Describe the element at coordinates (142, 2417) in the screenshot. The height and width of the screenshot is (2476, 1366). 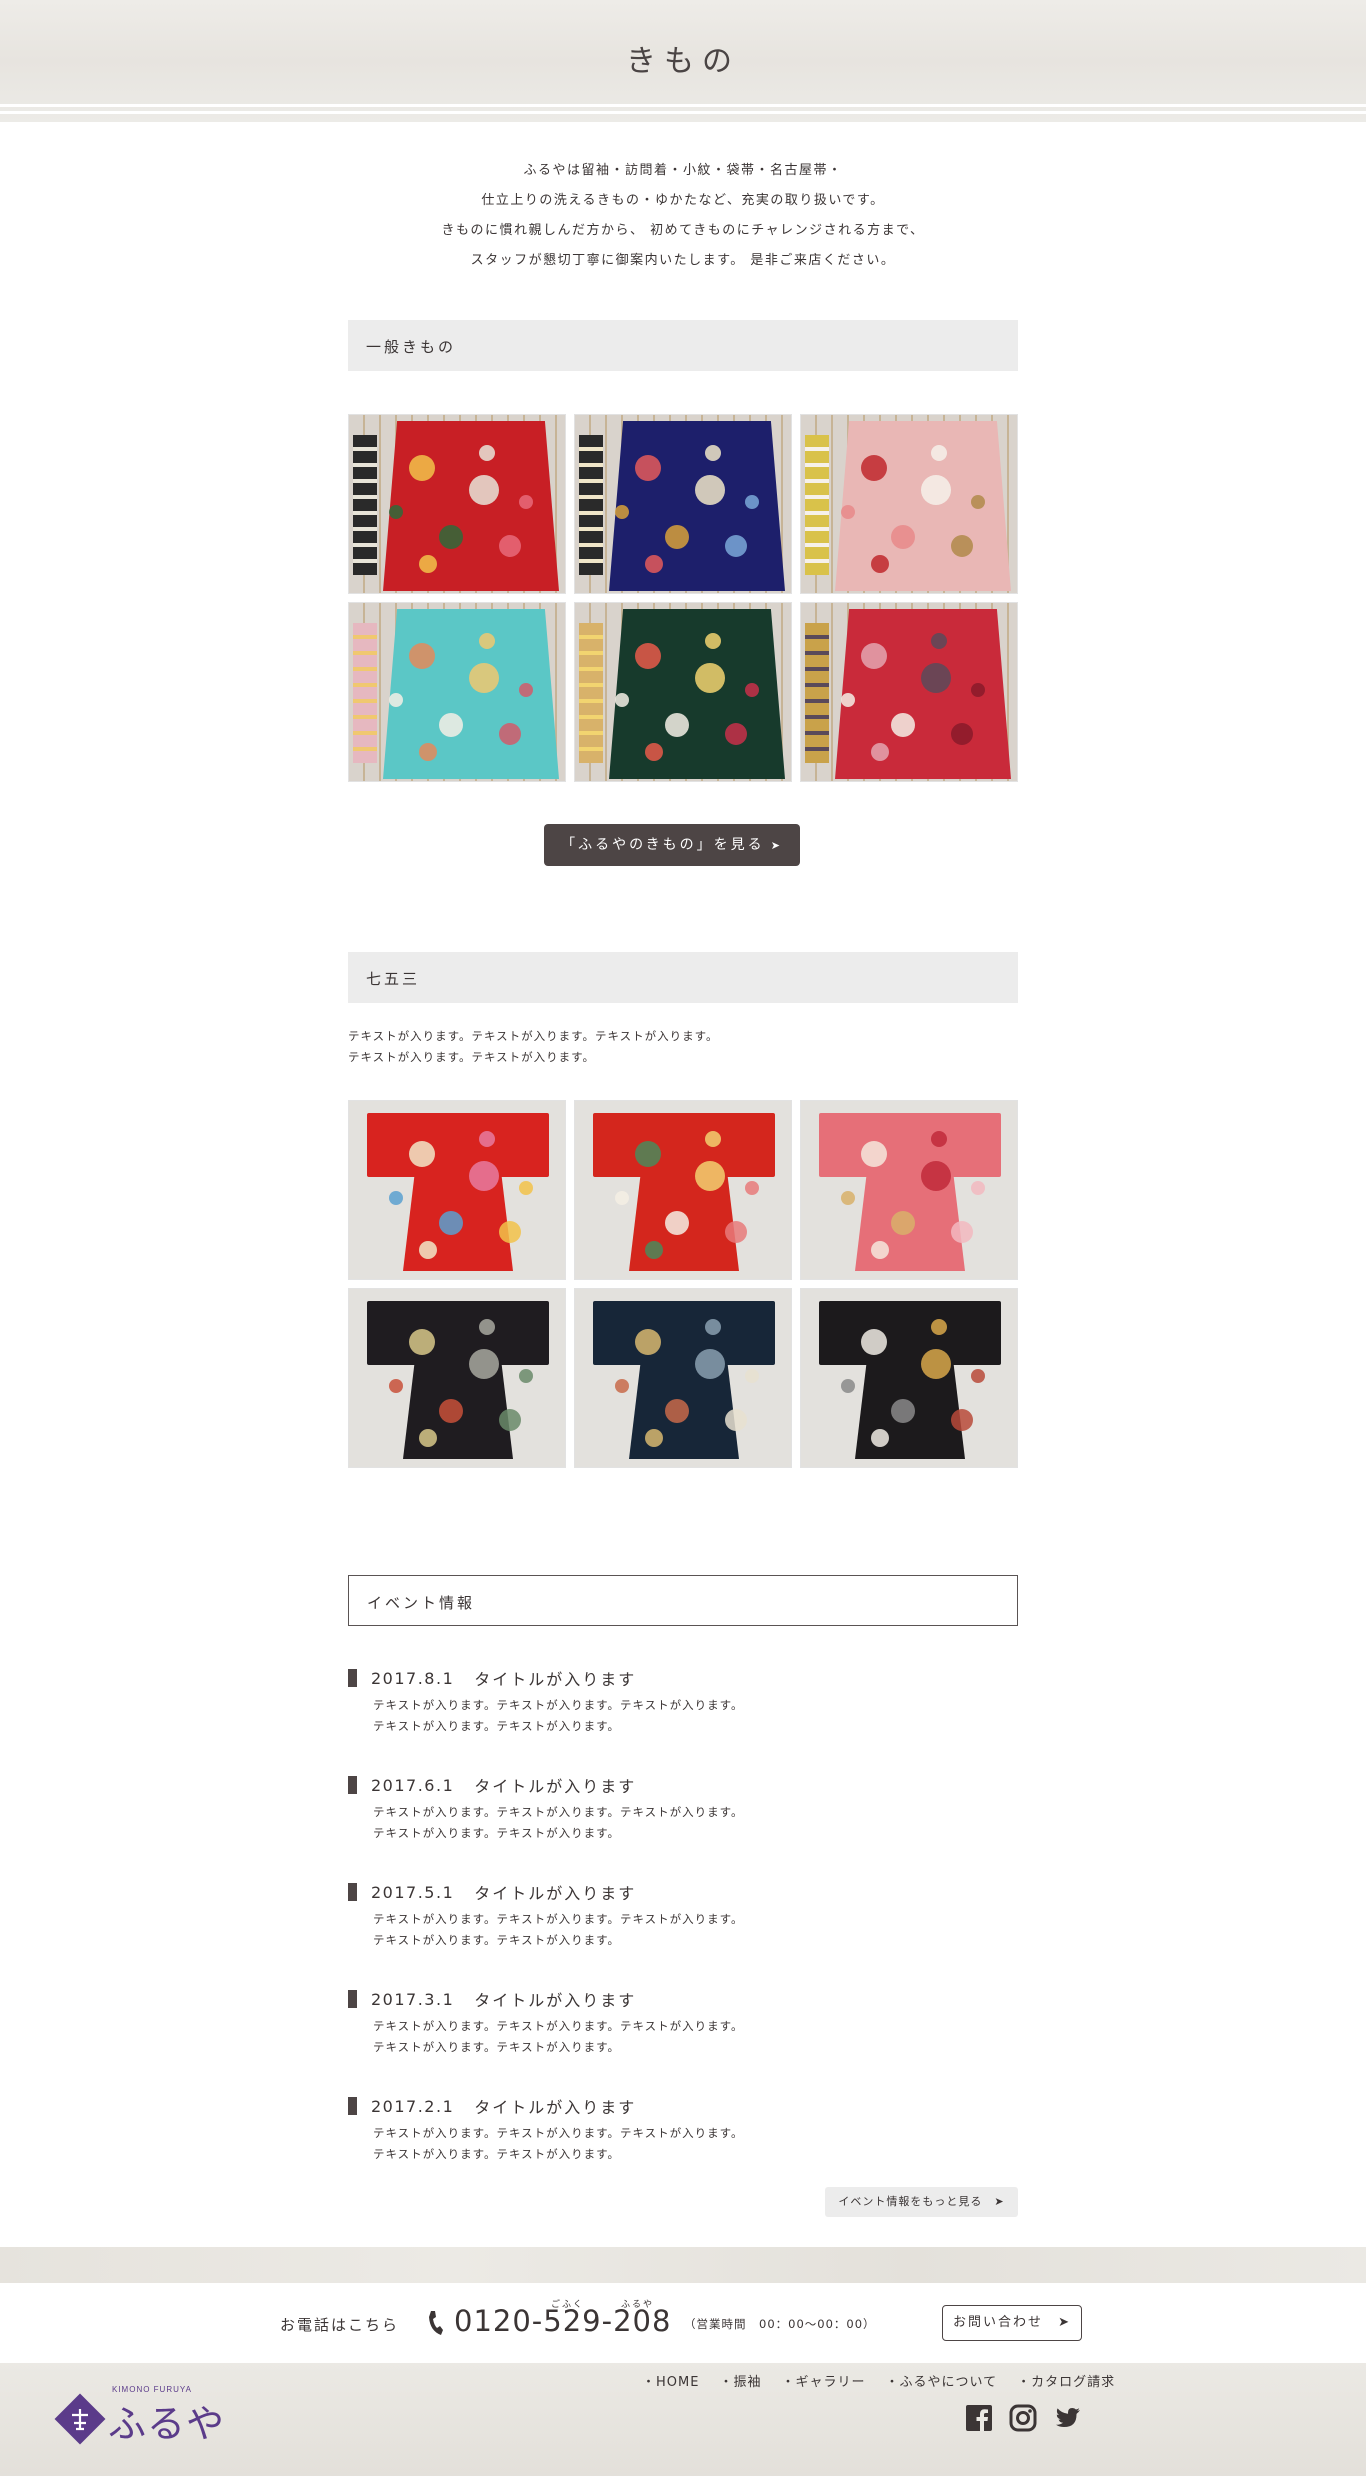
I see `furuya-logo: KIMONO FURUYA ふるや` at that location.